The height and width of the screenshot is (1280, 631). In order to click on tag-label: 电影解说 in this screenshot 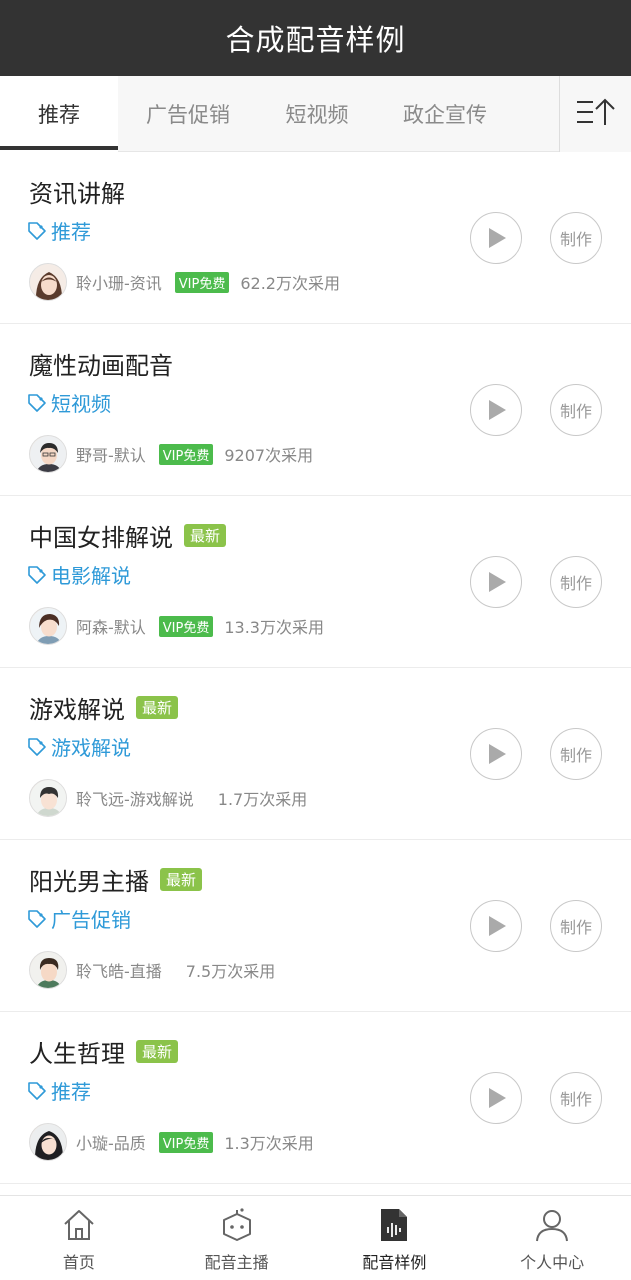, I will do `click(91, 576)`.